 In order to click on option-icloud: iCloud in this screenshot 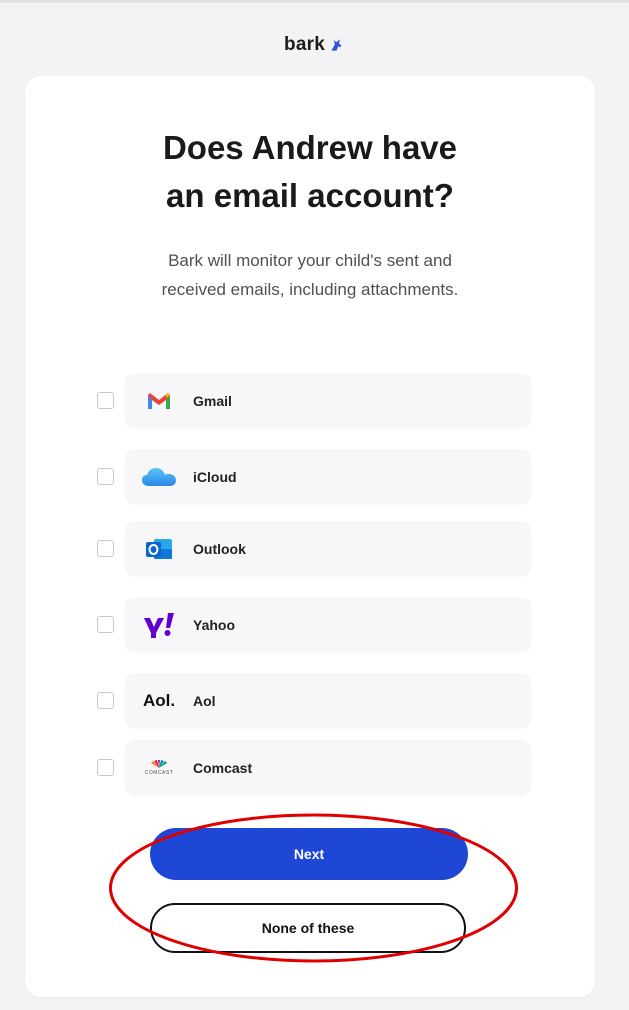, I will do `click(309, 476)`.